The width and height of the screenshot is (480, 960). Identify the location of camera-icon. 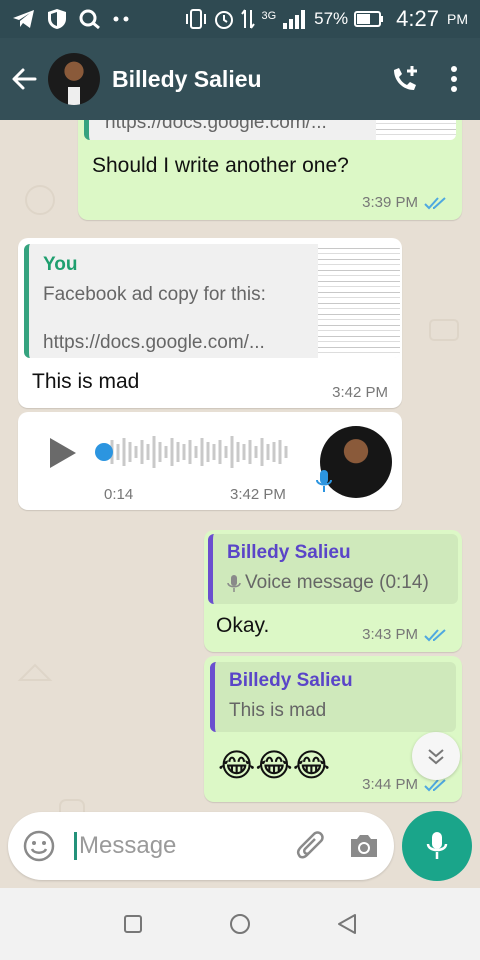
(364, 846).